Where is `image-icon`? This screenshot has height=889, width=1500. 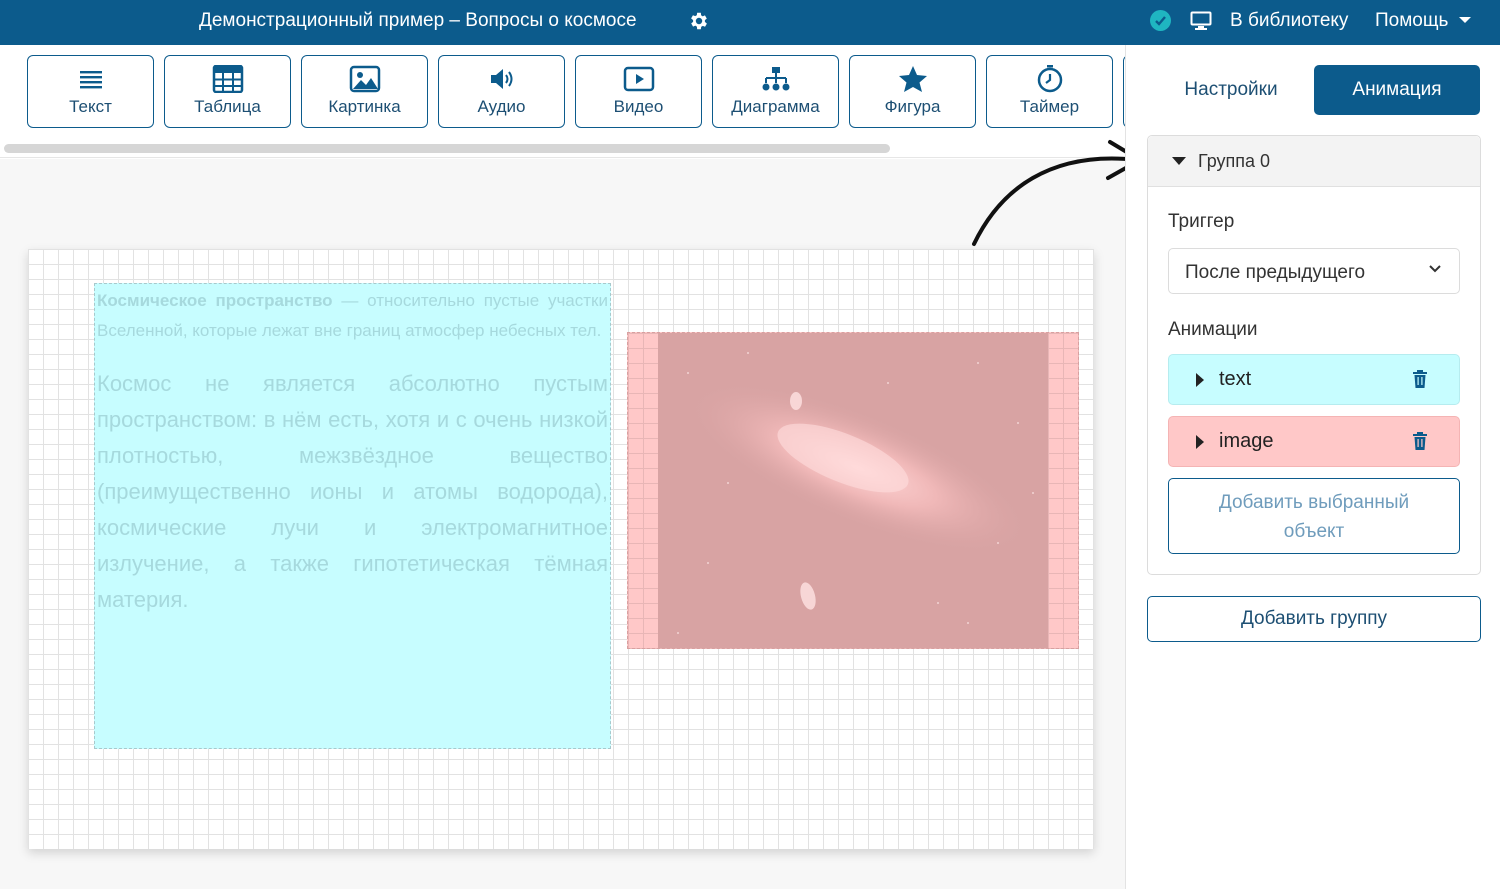 image-icon is located at coordinates (364, 79).